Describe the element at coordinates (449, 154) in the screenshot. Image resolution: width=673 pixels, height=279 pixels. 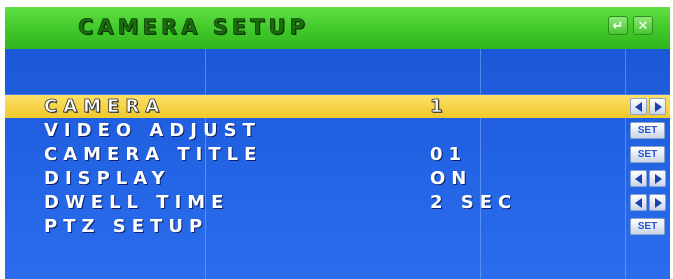
I see `menu-value: 01` at that location.